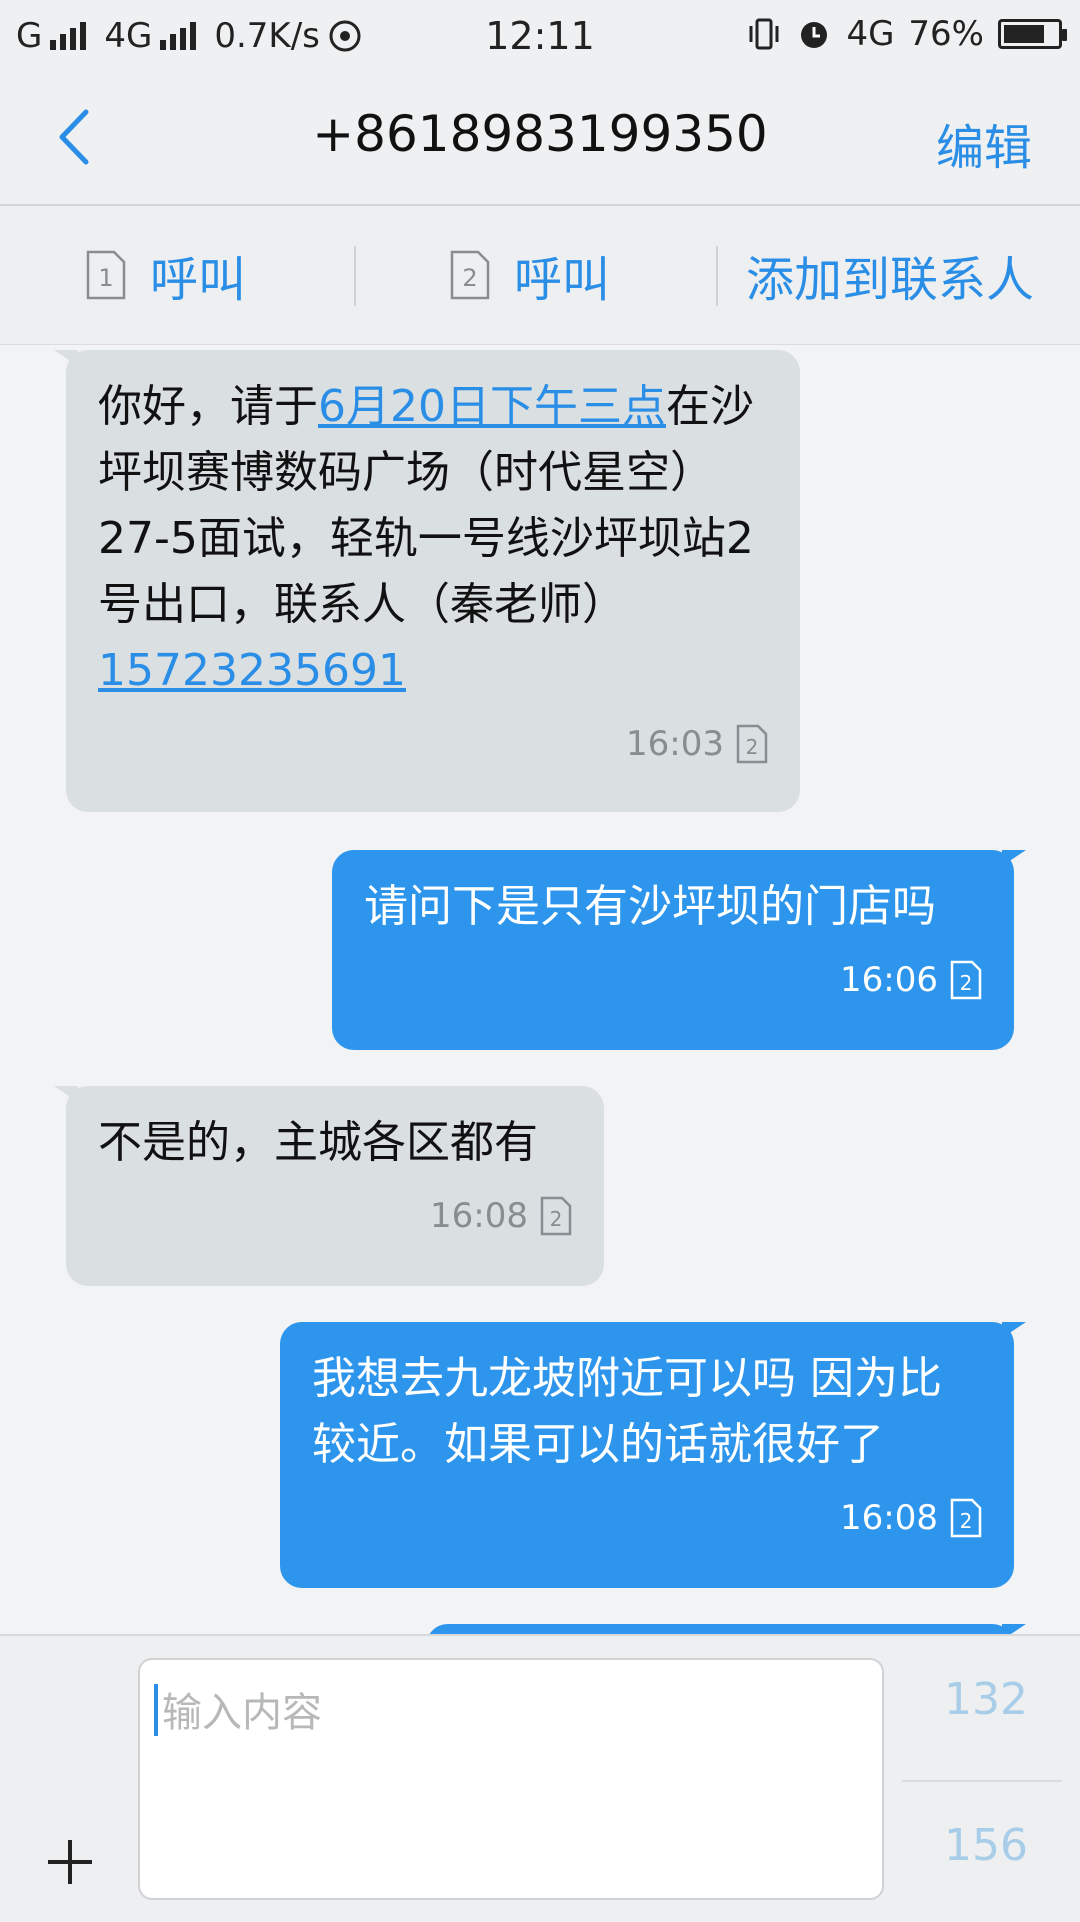  What do you see at coordinates (105, 278) in the screenshot?
I see `svg-text: 1` at bounding box center [105, 278].